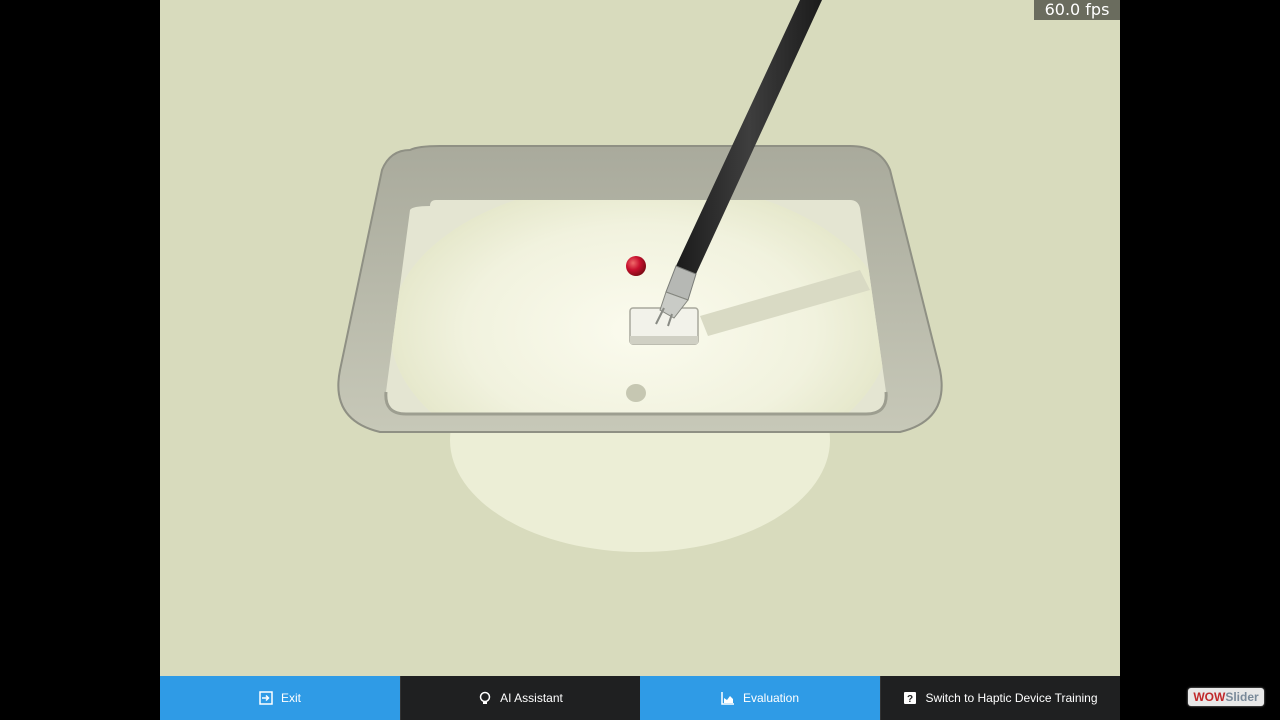 The image size is (1280, 720). I want to click on exit-icon, so click(266, 698).